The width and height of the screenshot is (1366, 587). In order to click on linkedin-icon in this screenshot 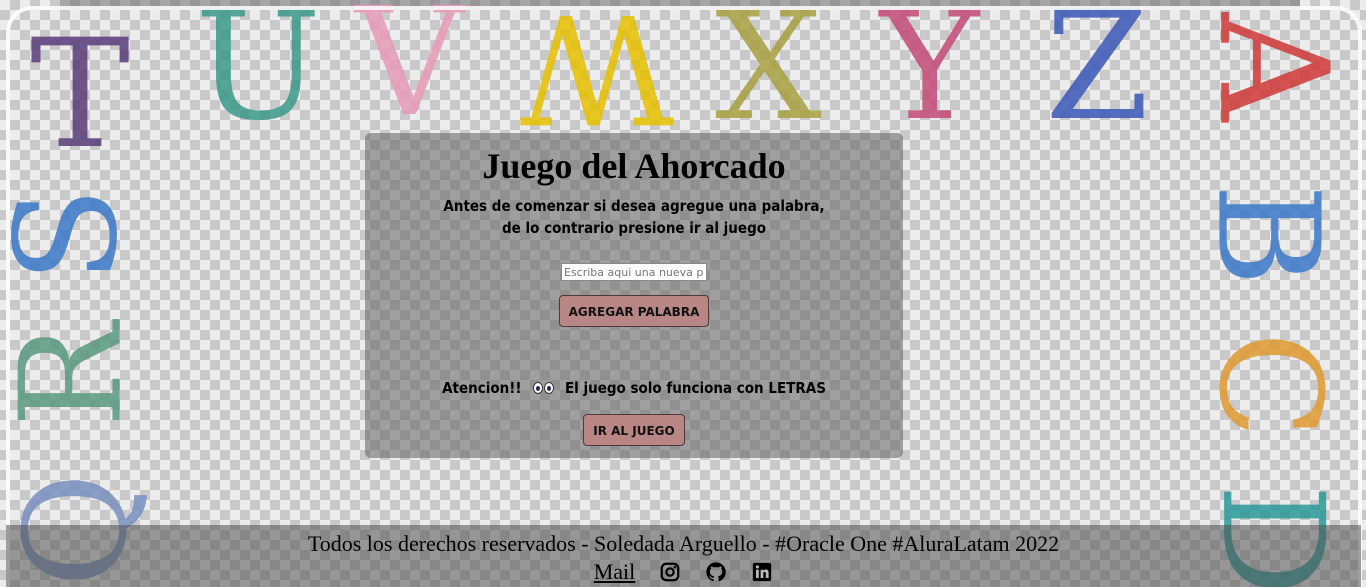, I will do `click(762, 572)`.